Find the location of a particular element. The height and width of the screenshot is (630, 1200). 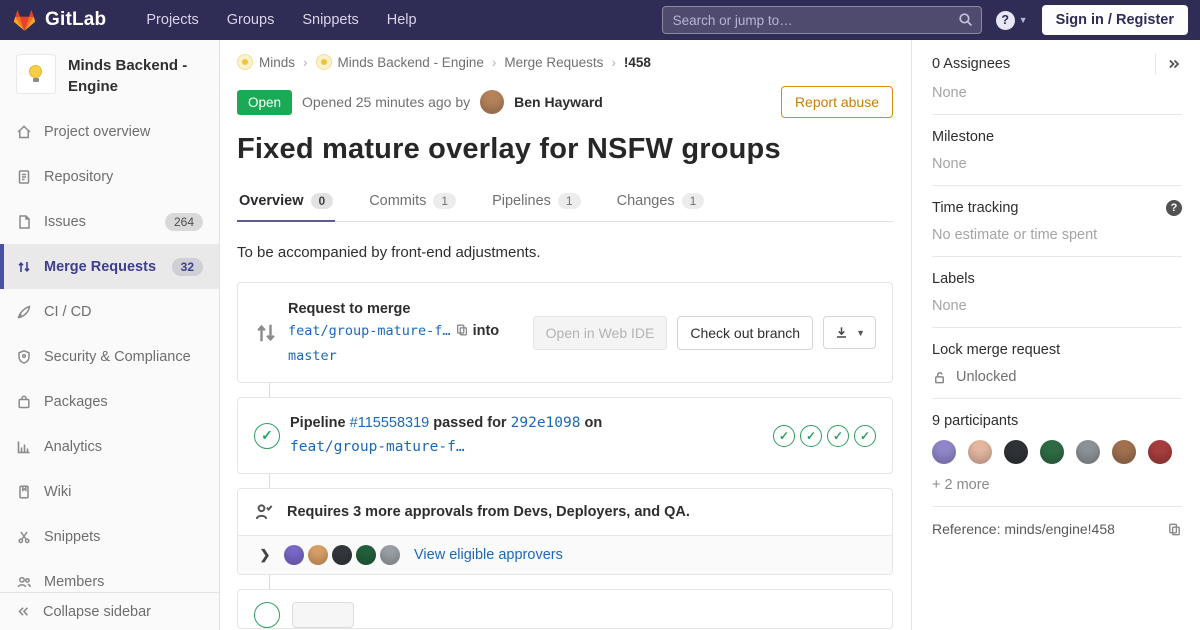

tab-pipelines: Pipelines 1 is located at coordinates (536, 202).